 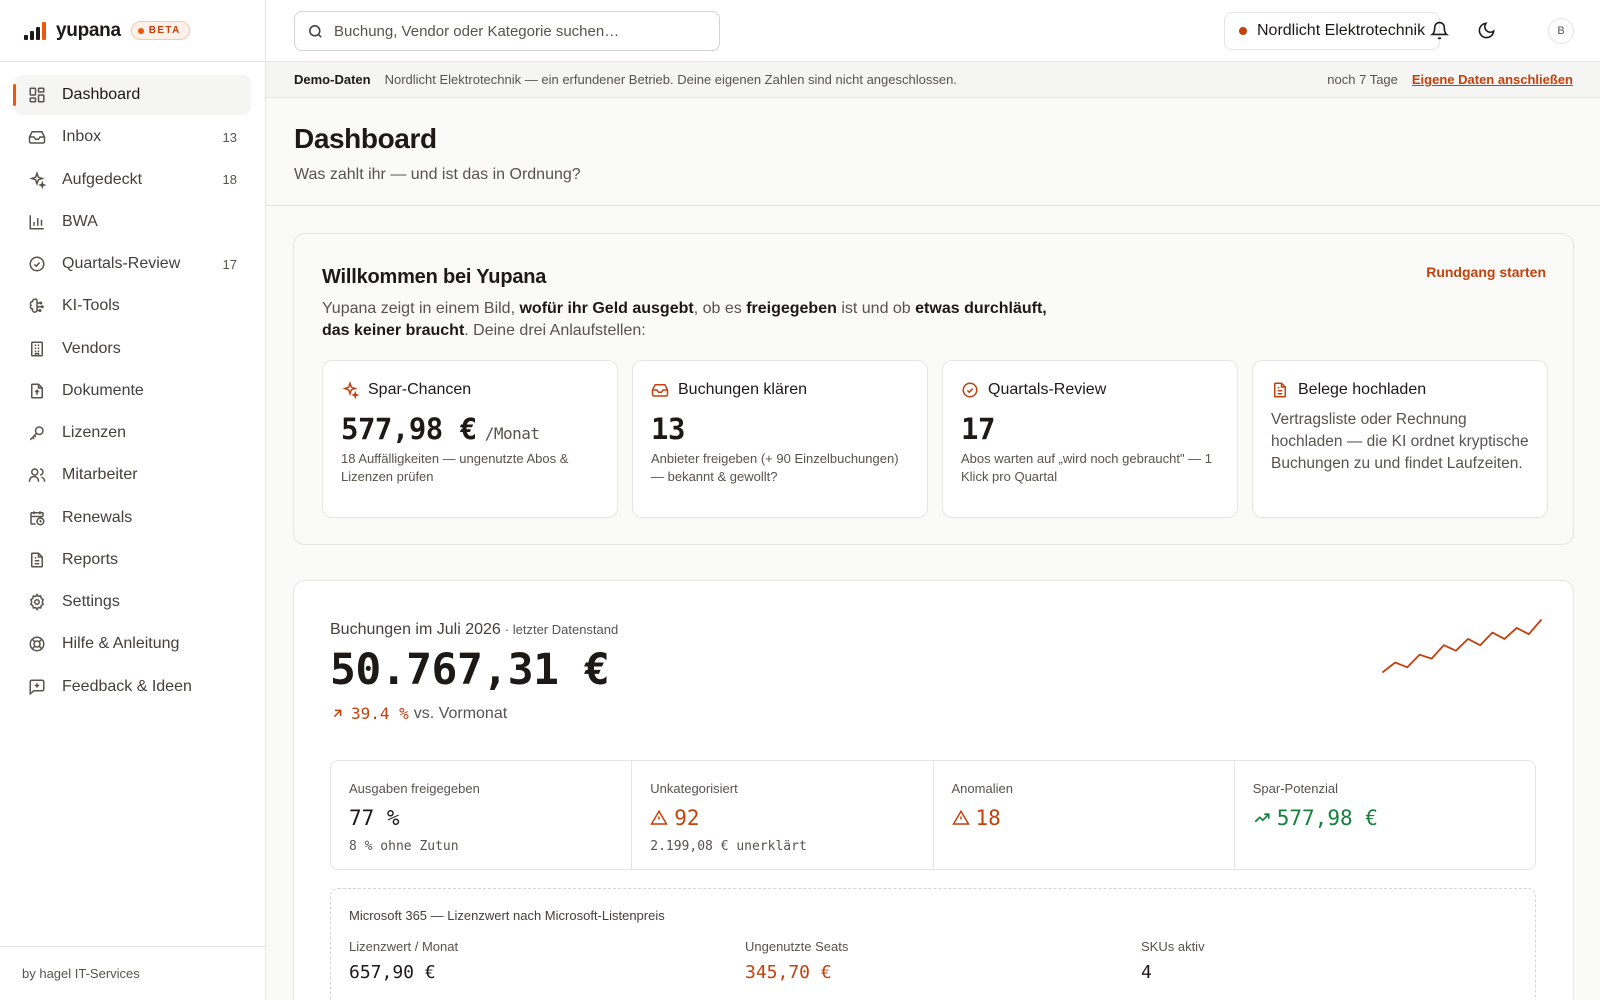 What do you see at coordinates (337, 713) in the screenshot?
I see `arrow-up-right-icon` at bounding box center [337, 713].